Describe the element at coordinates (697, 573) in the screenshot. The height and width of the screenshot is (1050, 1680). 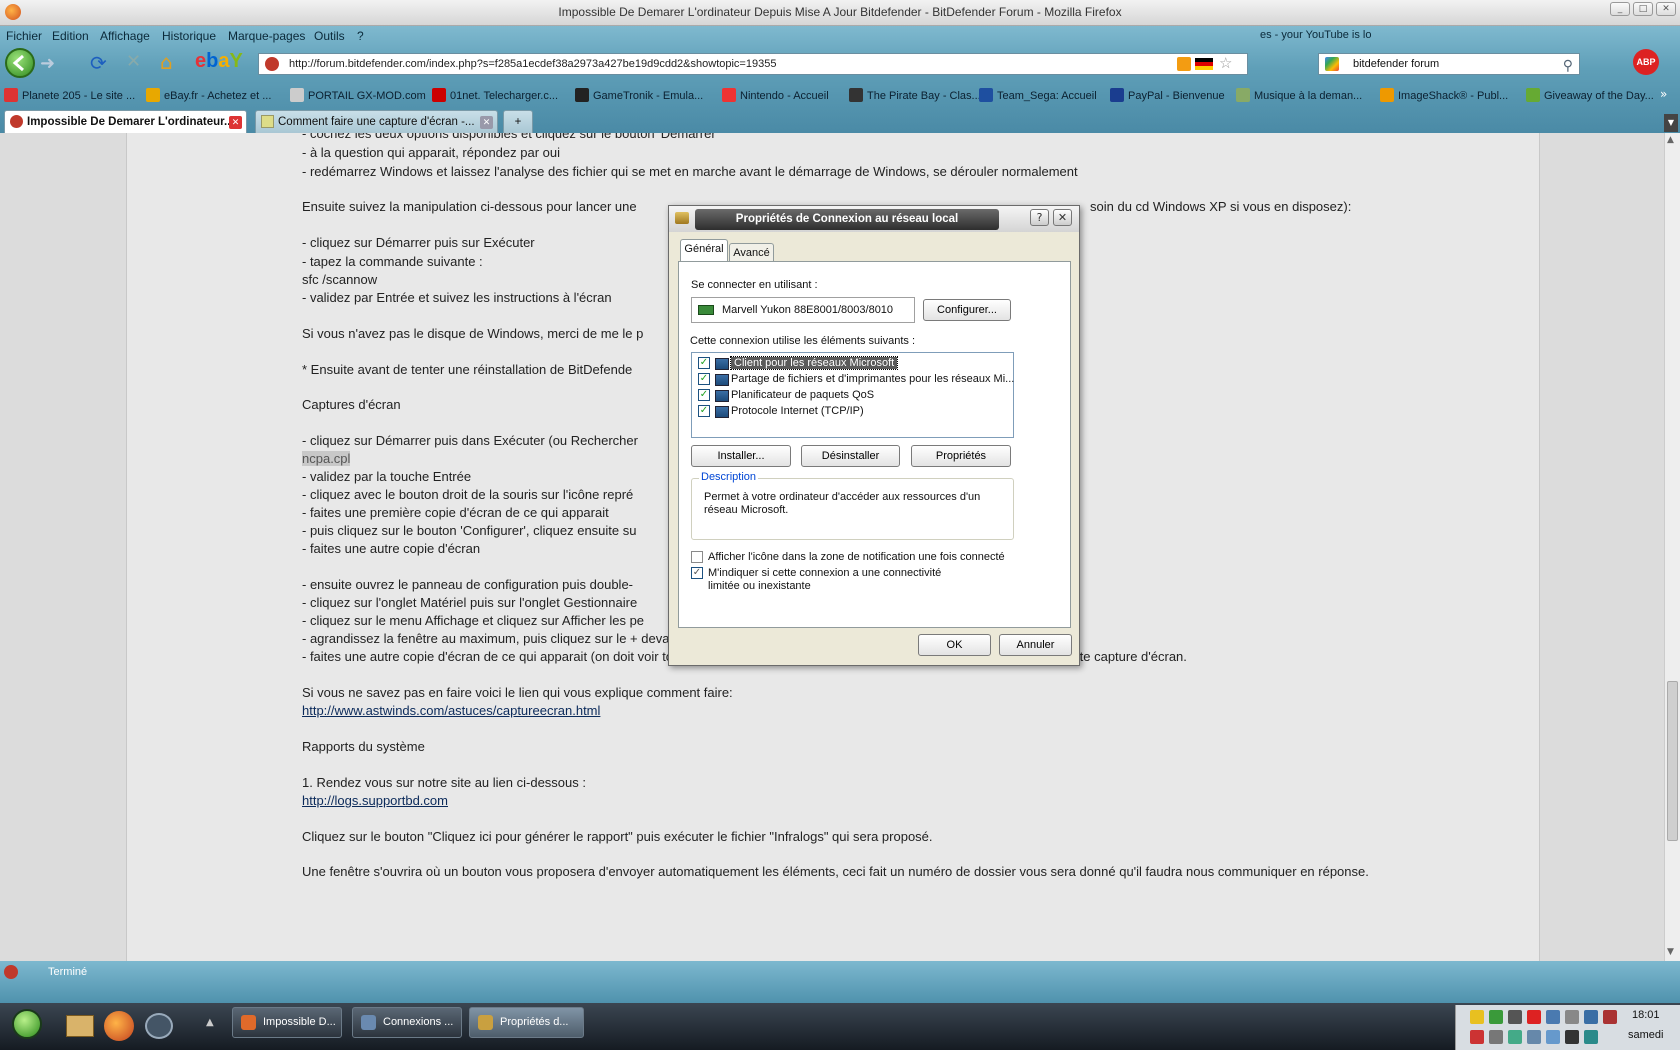
I see `limited-connectivity-checkbox: ✓` at that location.